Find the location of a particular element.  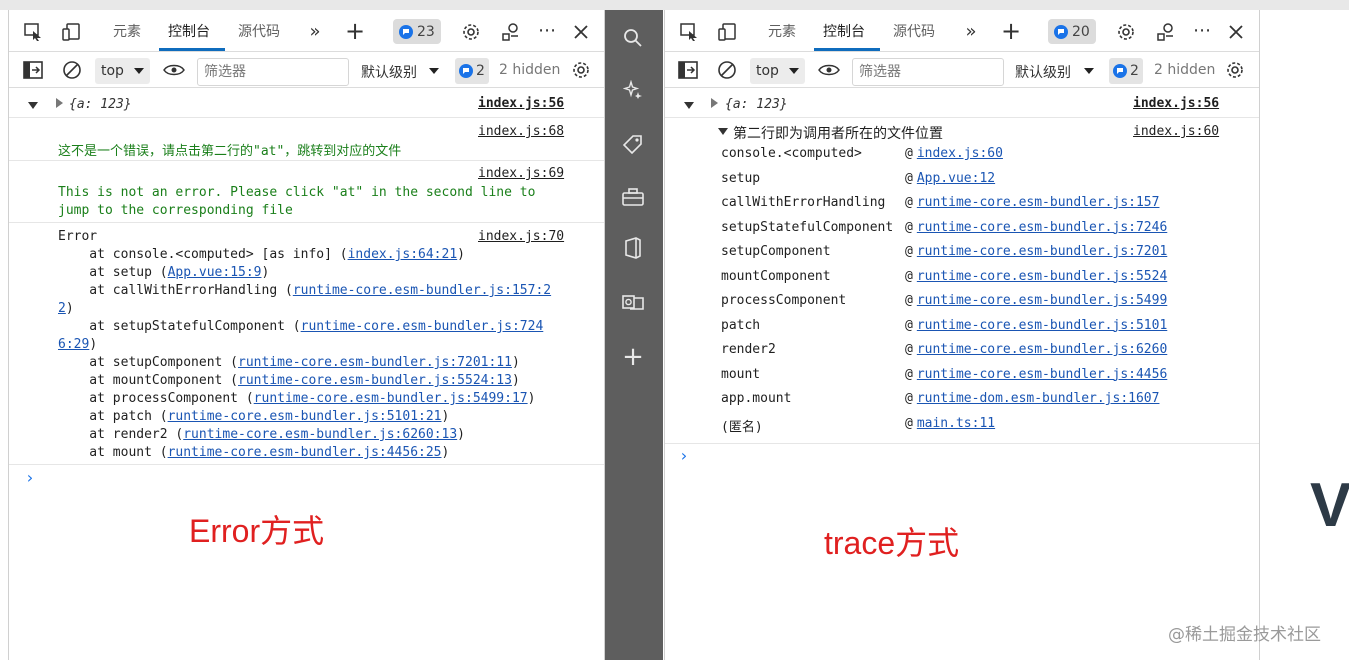

trace-location: @ runtime-core.esm-bundler.js:5524 is located at coordinates (1036, 276).